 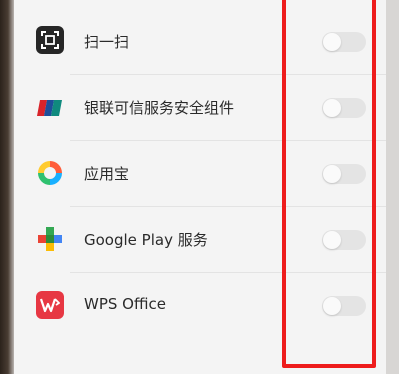 I want to click on app-label: 银联可信服务安全组件, so click(x=159, y=108).